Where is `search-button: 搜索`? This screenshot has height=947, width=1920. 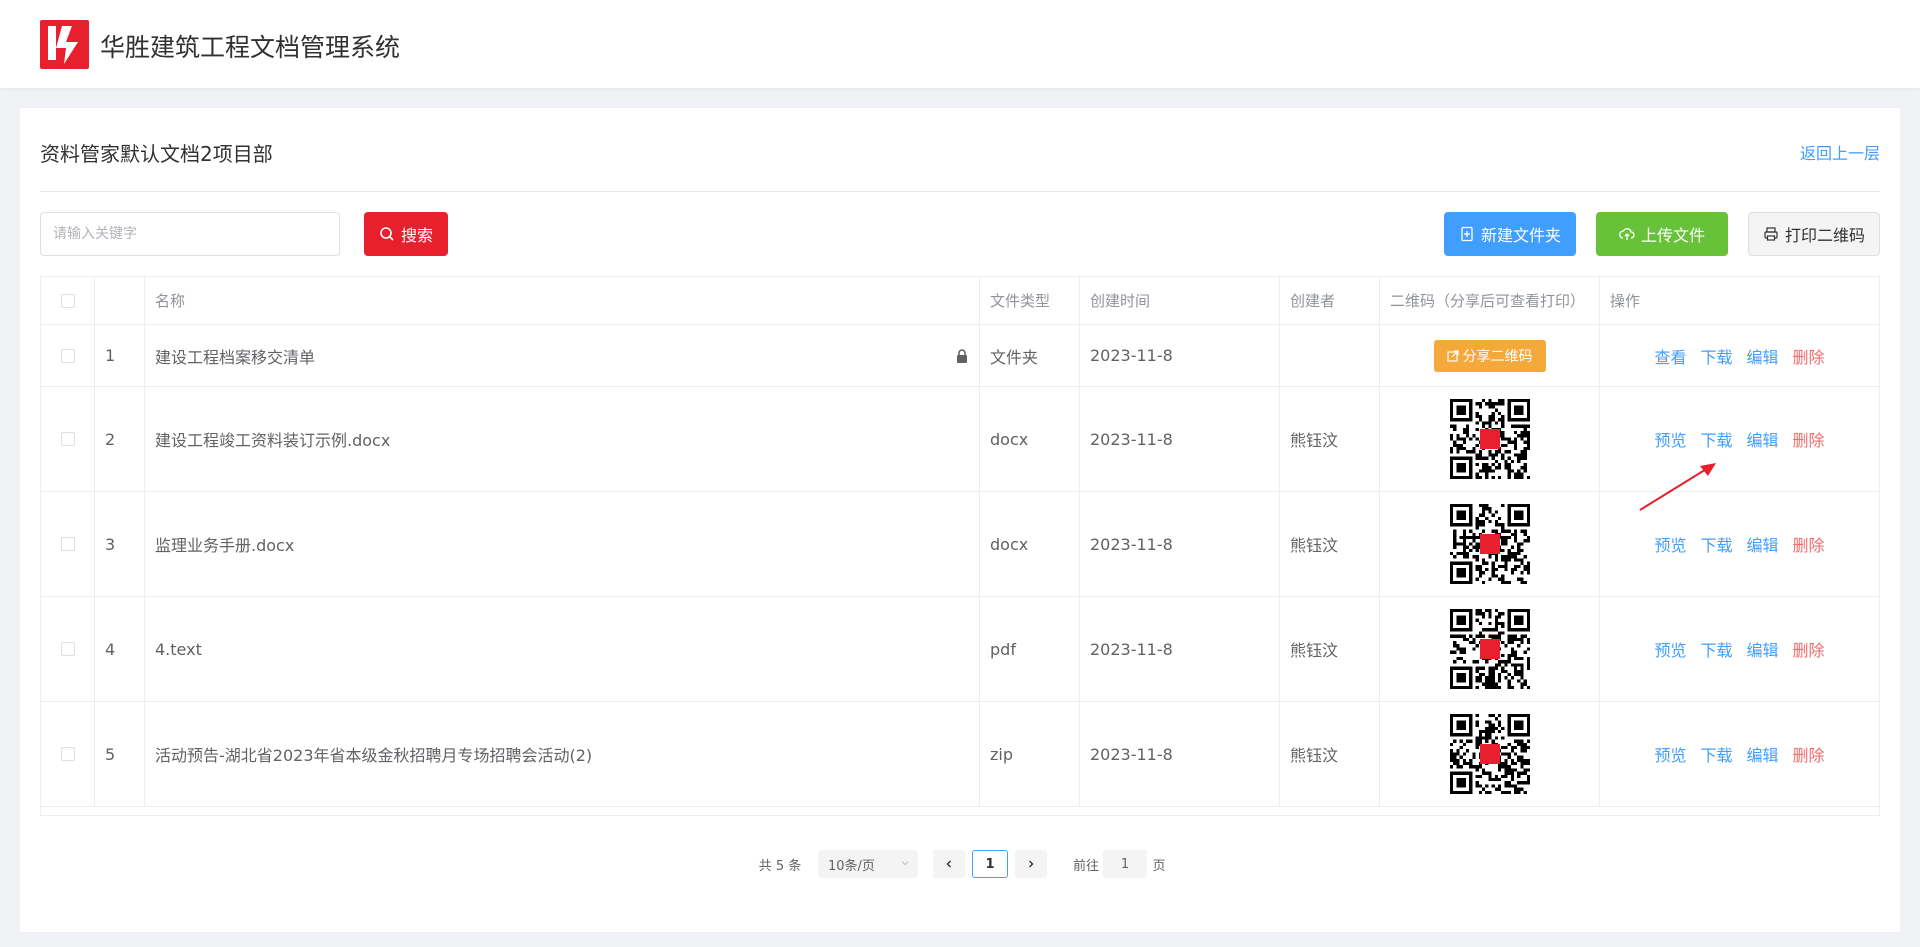
search-button: 搜索 is located at coordinates (406, 234).